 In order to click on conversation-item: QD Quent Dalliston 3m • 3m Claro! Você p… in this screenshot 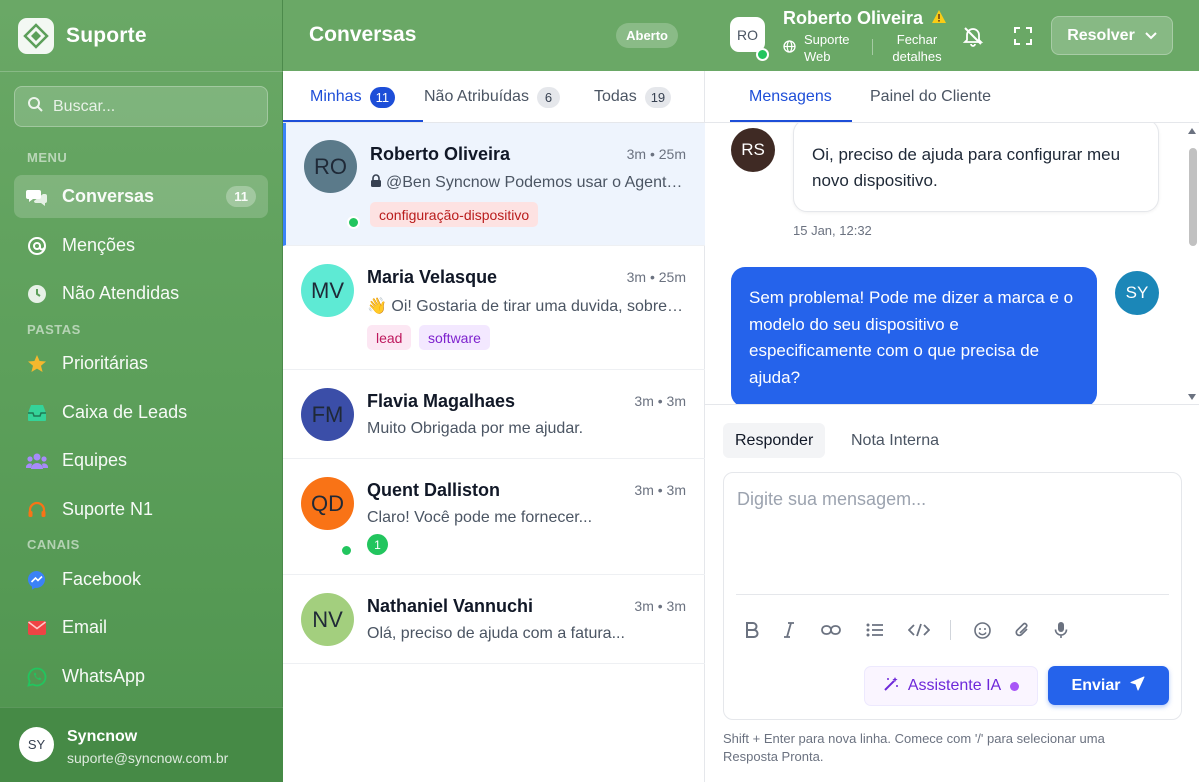, I will do `click(494, 517)`.